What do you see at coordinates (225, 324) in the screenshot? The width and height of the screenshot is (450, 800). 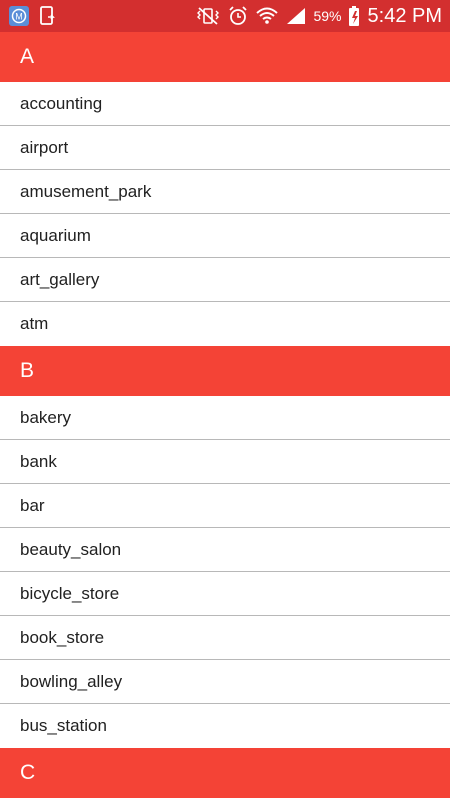 I see `list-item-atm: atm` at bounding box center [225, 324].